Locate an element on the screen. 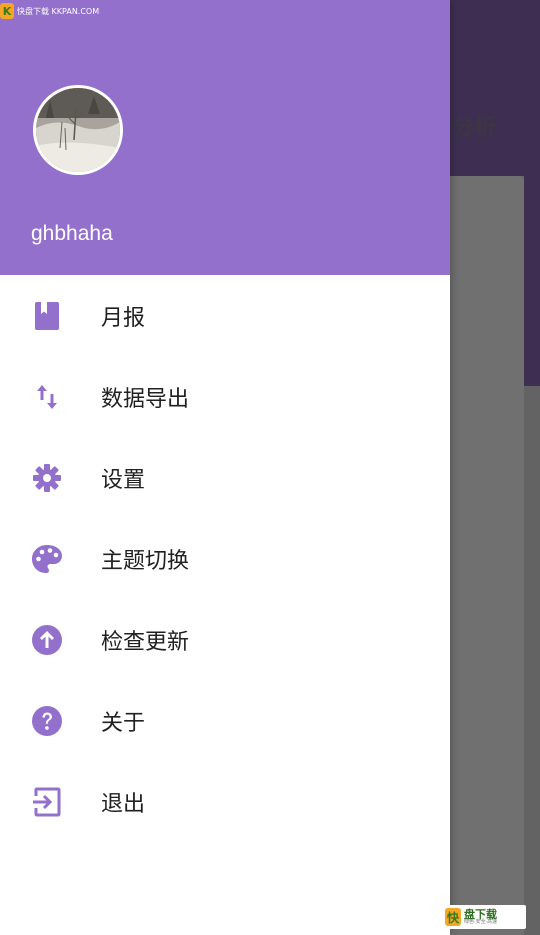  username: ghbhaha is located at coordinates (72, 233).